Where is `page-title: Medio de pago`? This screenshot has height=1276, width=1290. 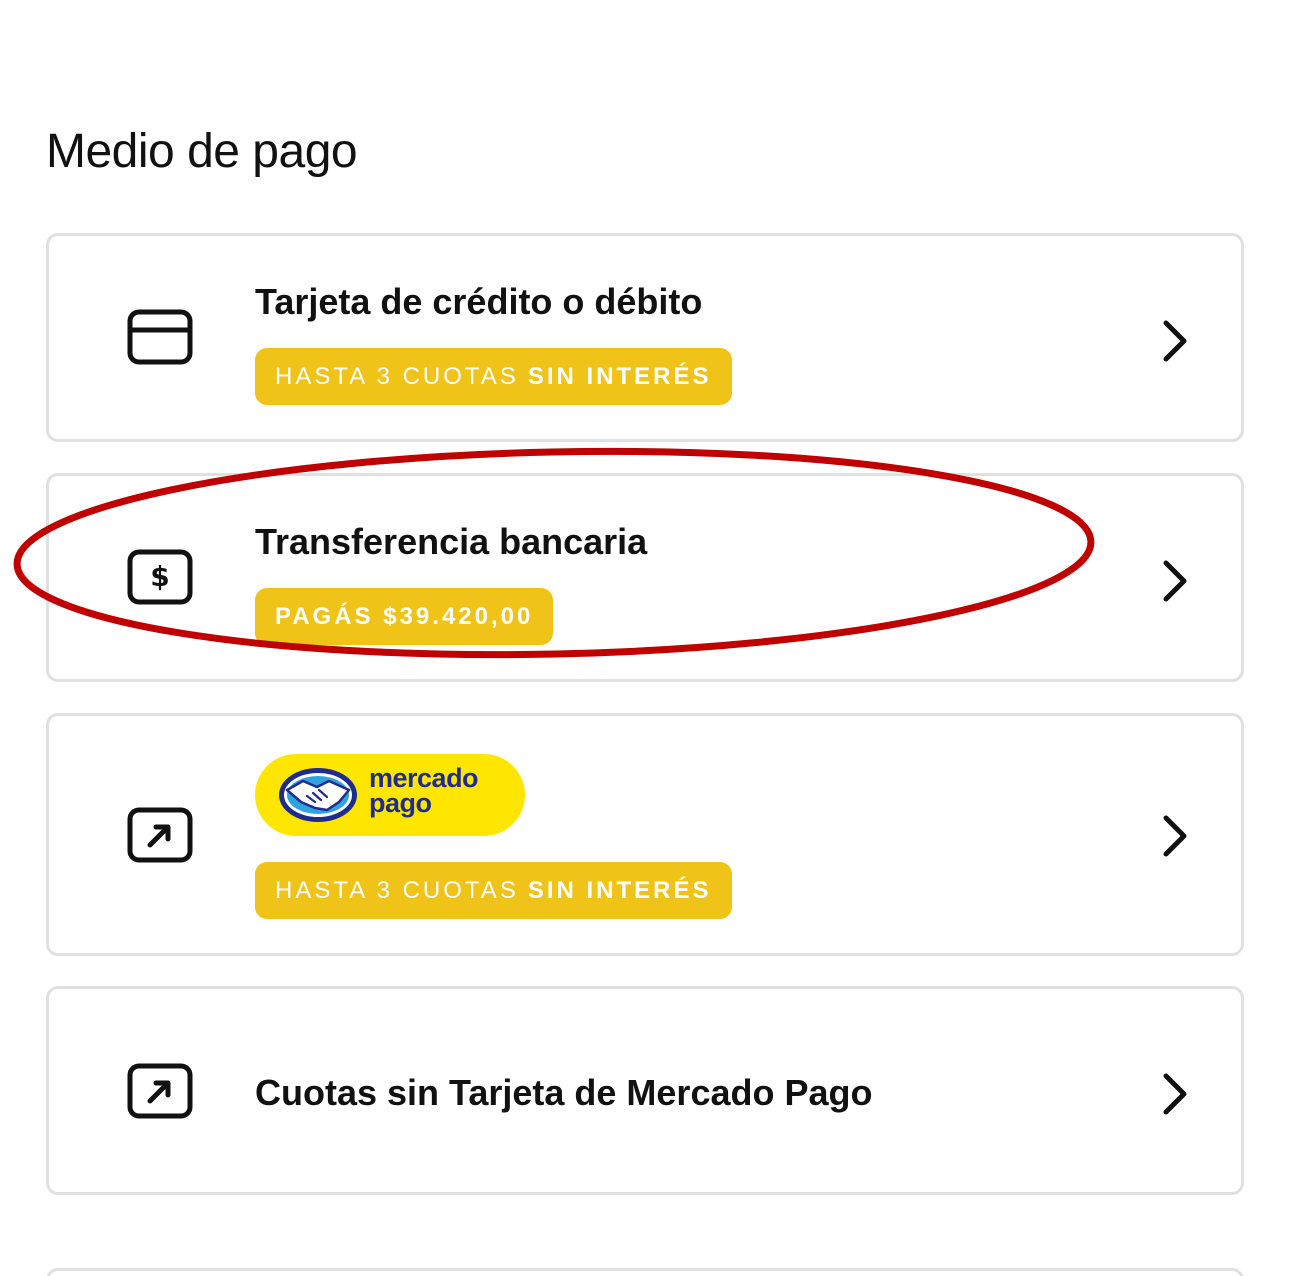 page-title: Medio de pago is located at coordinates (202, 151).